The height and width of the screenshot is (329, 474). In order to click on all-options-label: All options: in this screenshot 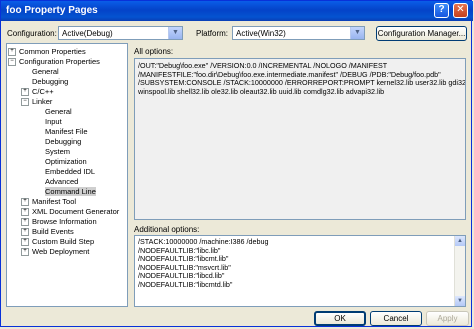, I will do `click(154, 51)`.